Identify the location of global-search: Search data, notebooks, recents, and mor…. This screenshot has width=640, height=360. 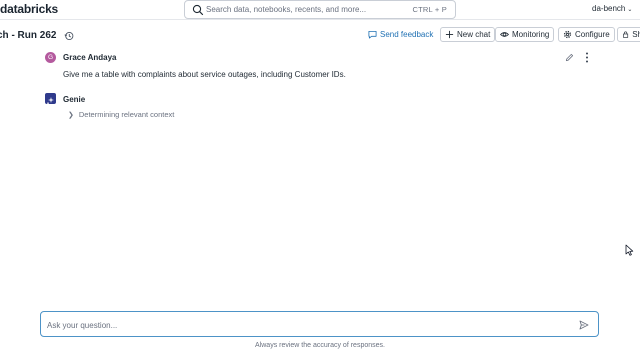
(320, 9).